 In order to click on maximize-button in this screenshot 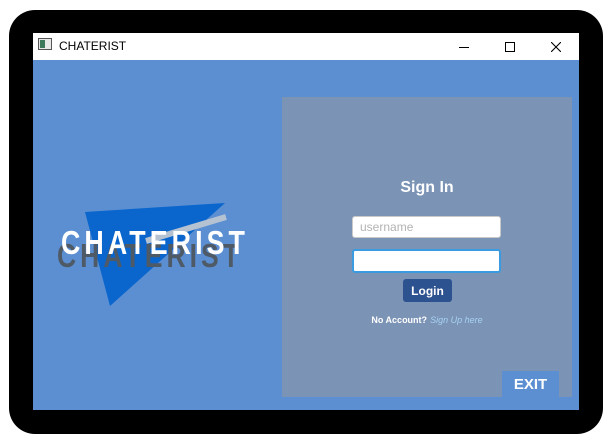, I will do `click(510, 46)`.